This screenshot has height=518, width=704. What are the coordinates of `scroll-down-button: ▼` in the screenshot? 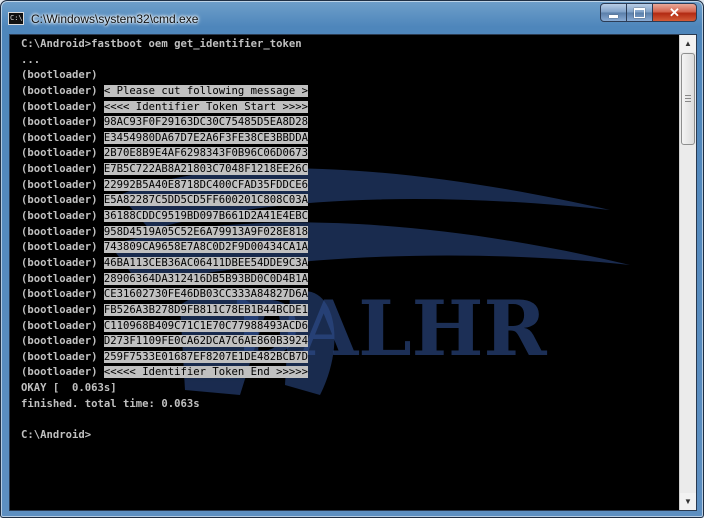 It's located at (688, 501).